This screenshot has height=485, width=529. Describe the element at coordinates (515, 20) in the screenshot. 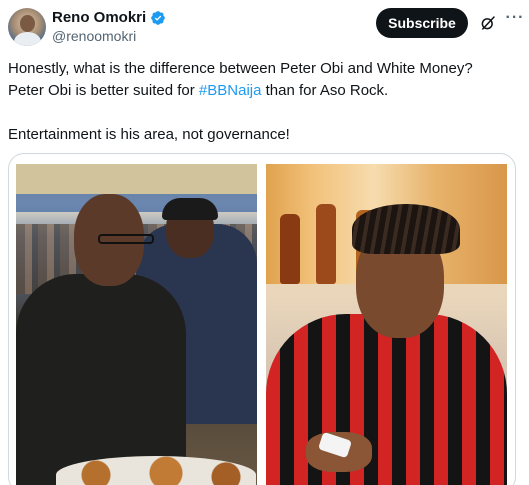

I see `more-icon: ···` at that location.